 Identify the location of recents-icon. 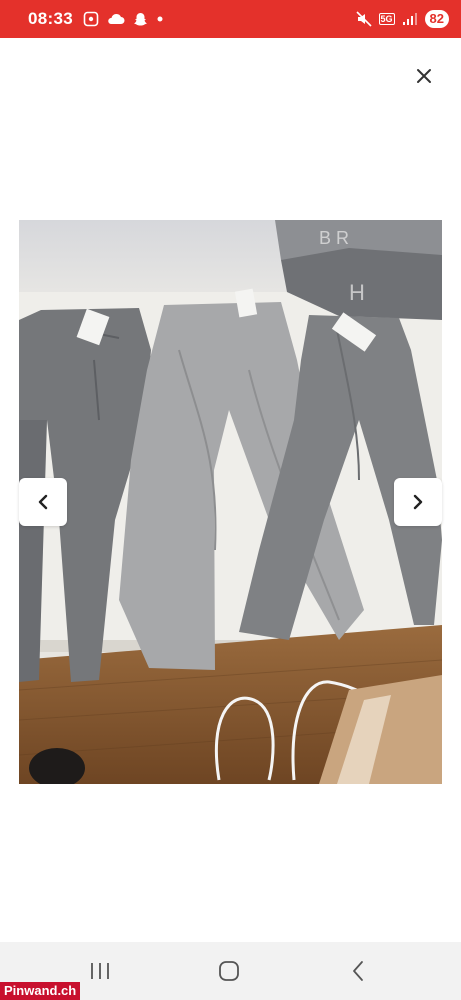
(100, 971).